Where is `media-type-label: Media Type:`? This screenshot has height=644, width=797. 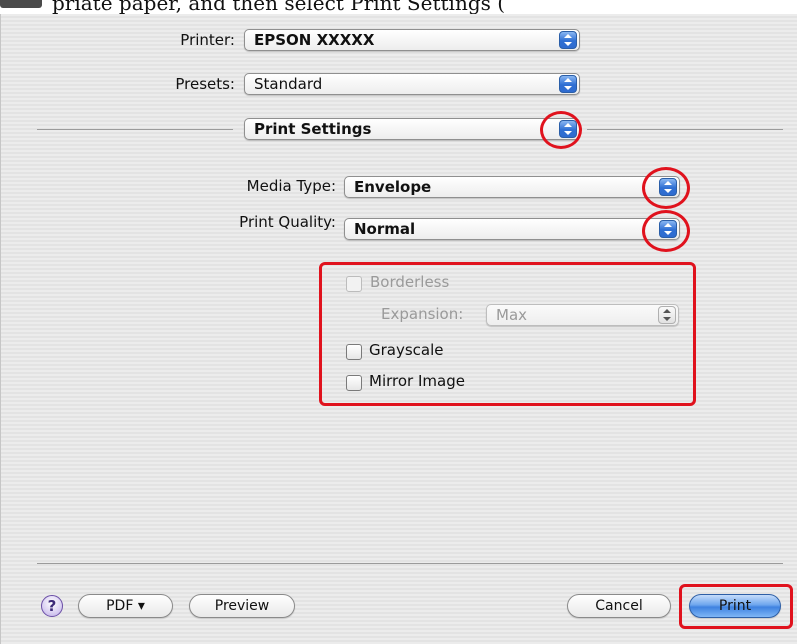 media-type-label: Media Type: is located at coordinates (291, 186).